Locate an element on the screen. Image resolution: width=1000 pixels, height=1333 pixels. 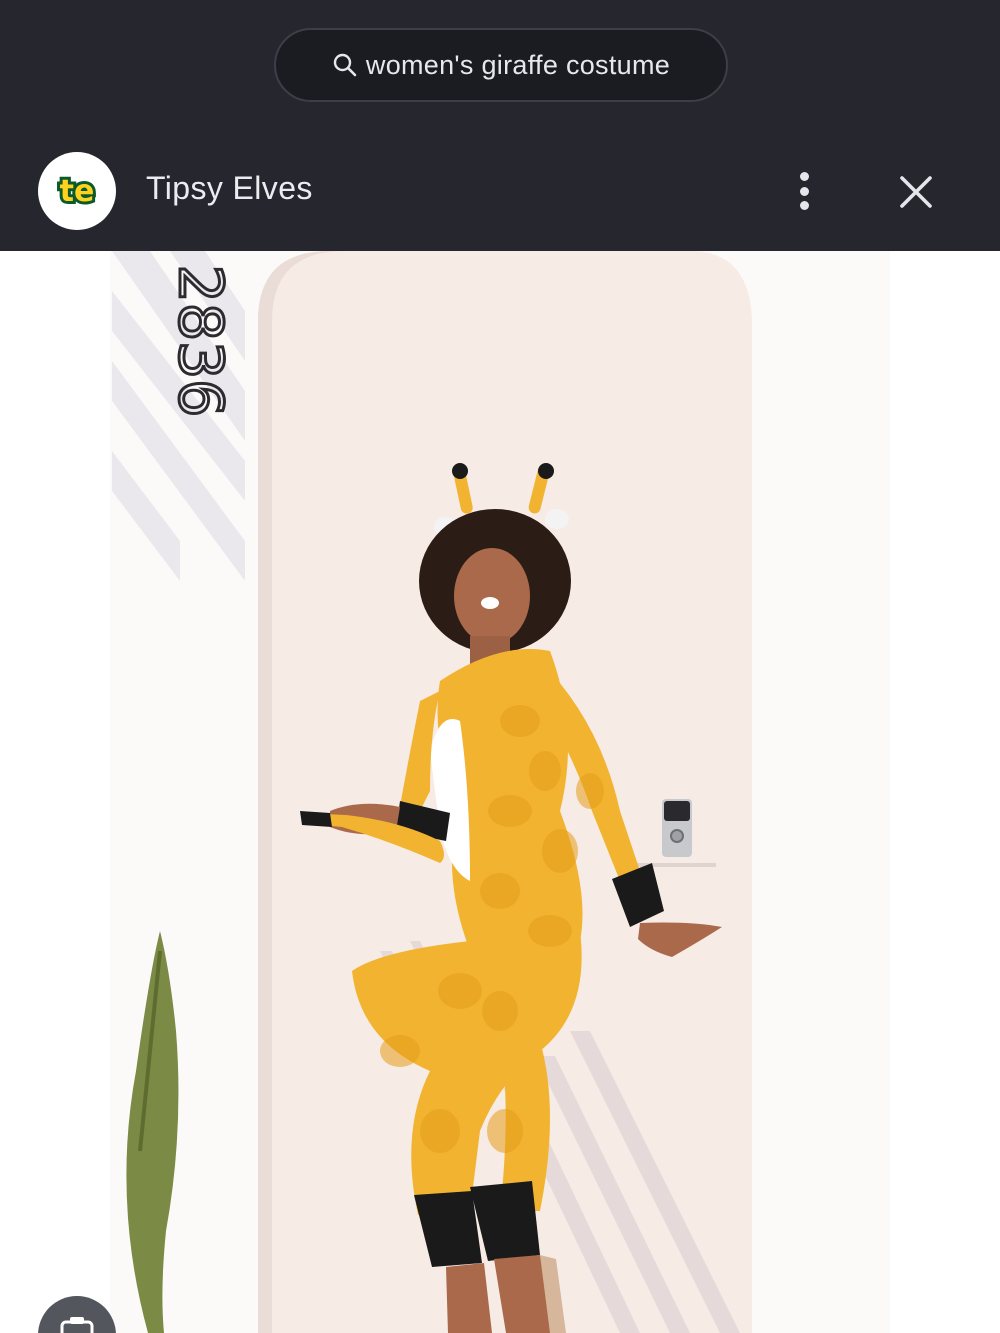
close-icon is located at coordinates (916, 192).